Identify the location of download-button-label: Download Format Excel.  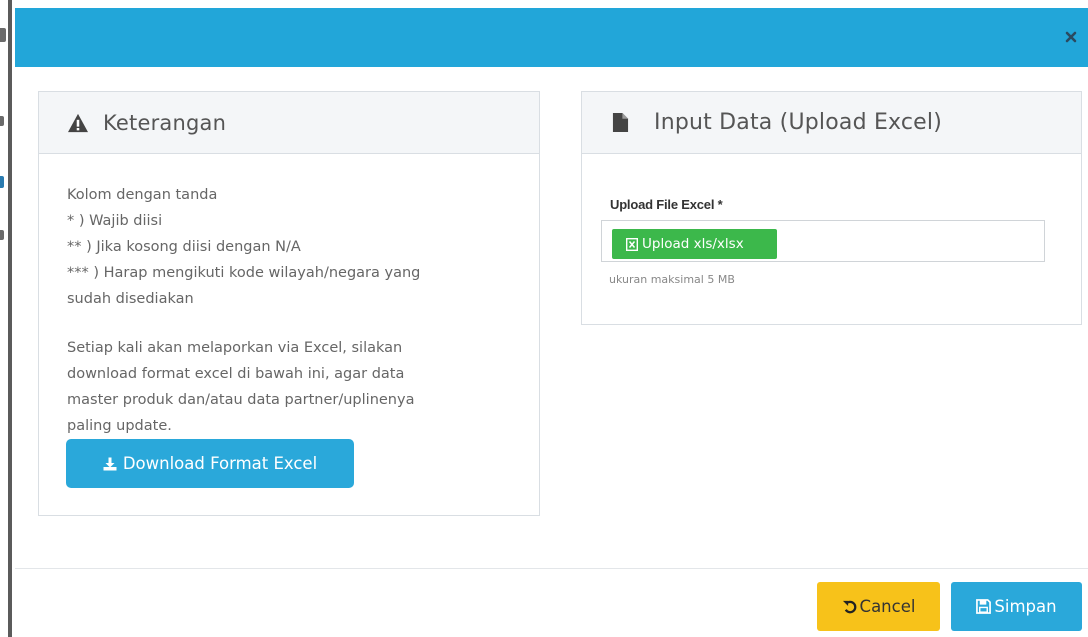
(220, 463).